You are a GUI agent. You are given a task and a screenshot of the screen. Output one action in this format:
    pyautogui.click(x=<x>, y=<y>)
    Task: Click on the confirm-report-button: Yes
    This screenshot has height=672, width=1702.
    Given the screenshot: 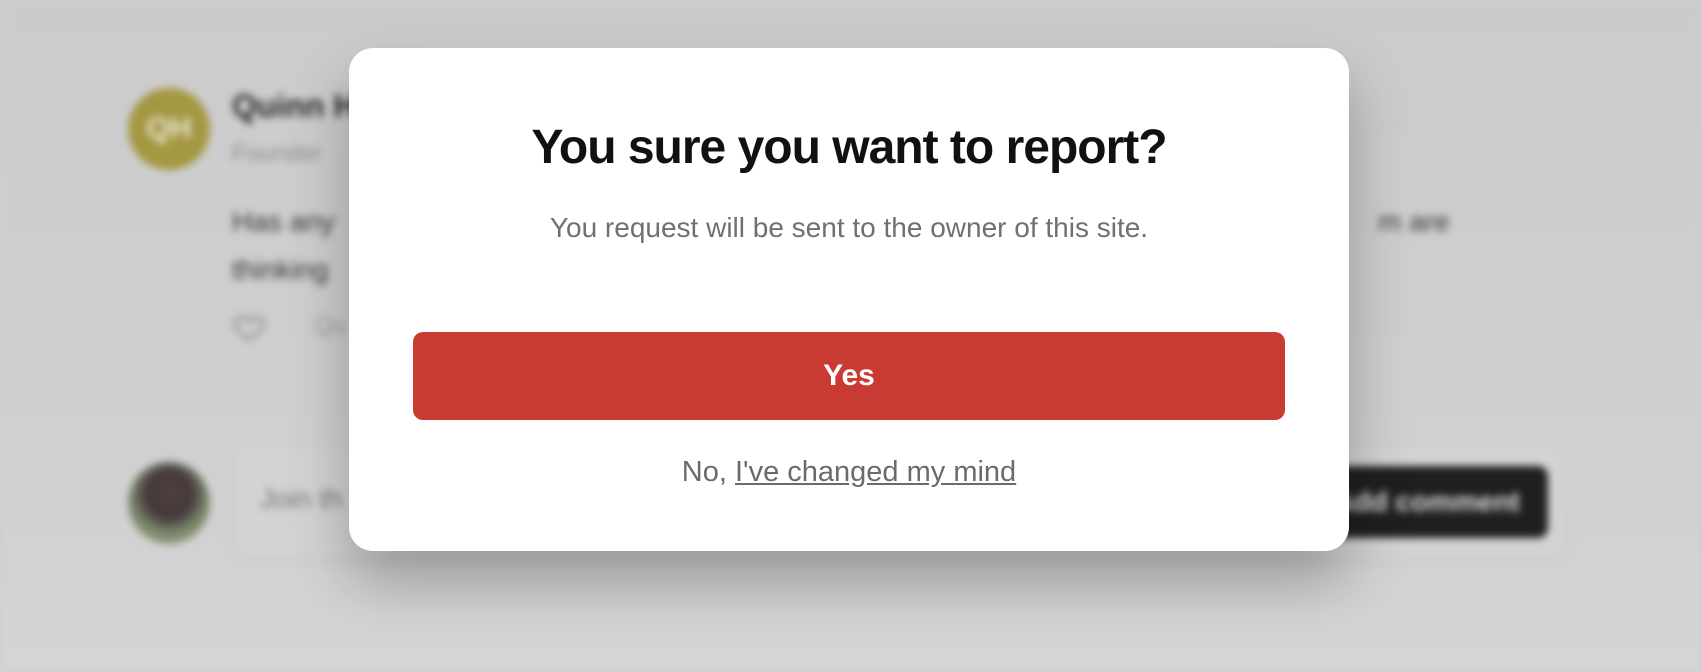 What is the action you would take?
    pyautogui.click(x=849, y=376)
    